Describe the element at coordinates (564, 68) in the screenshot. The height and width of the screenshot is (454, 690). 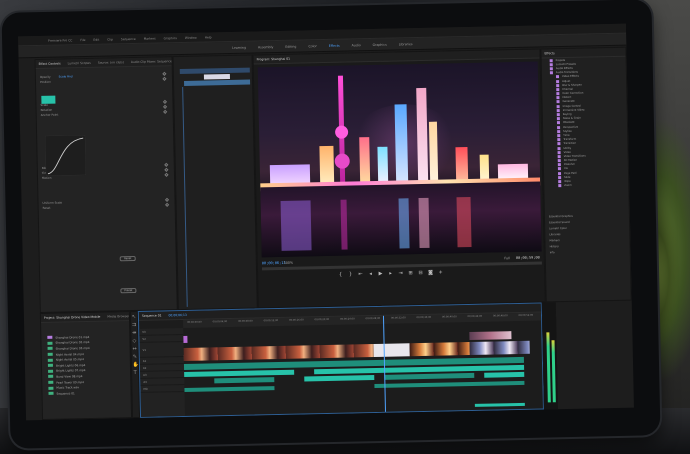
I see `effects-item-label: Audio Effects` at that location.